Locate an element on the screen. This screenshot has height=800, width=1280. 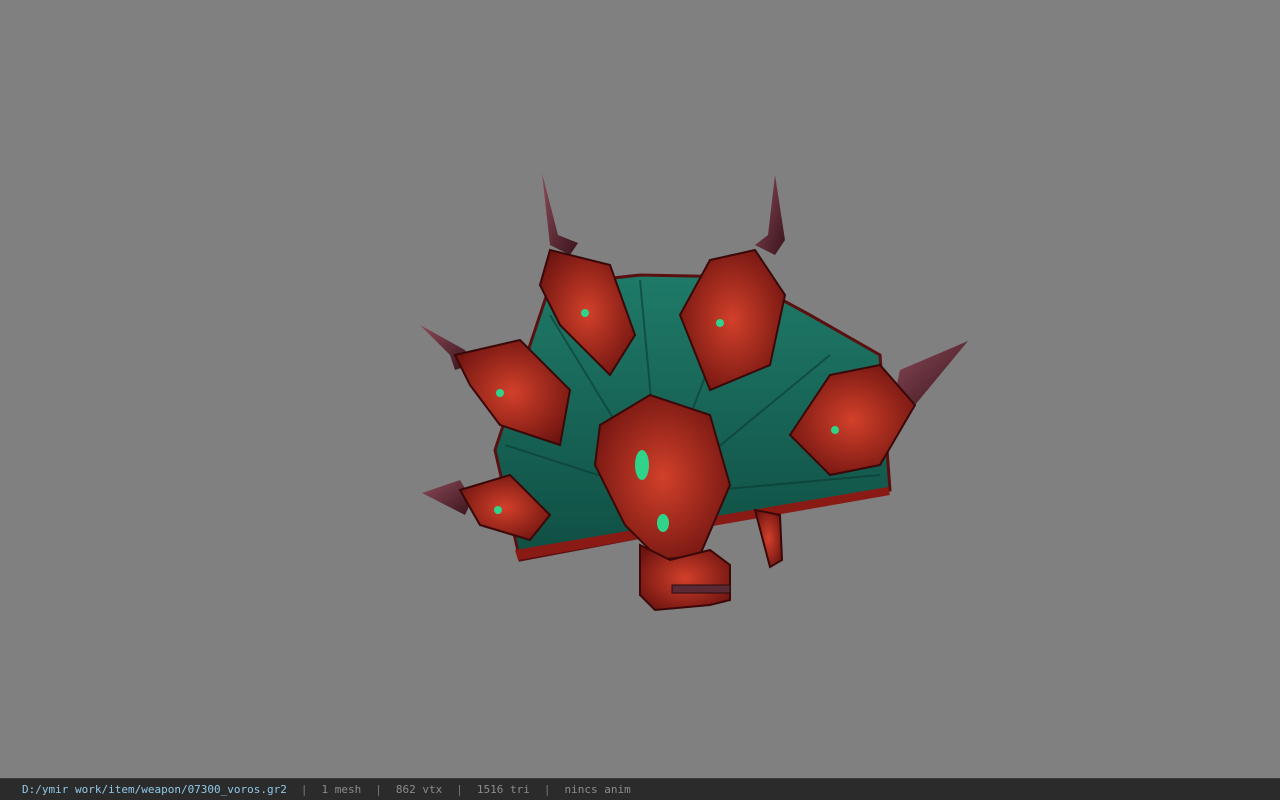
triangle-count: 1516 tri is located at coordinates (503, 789).